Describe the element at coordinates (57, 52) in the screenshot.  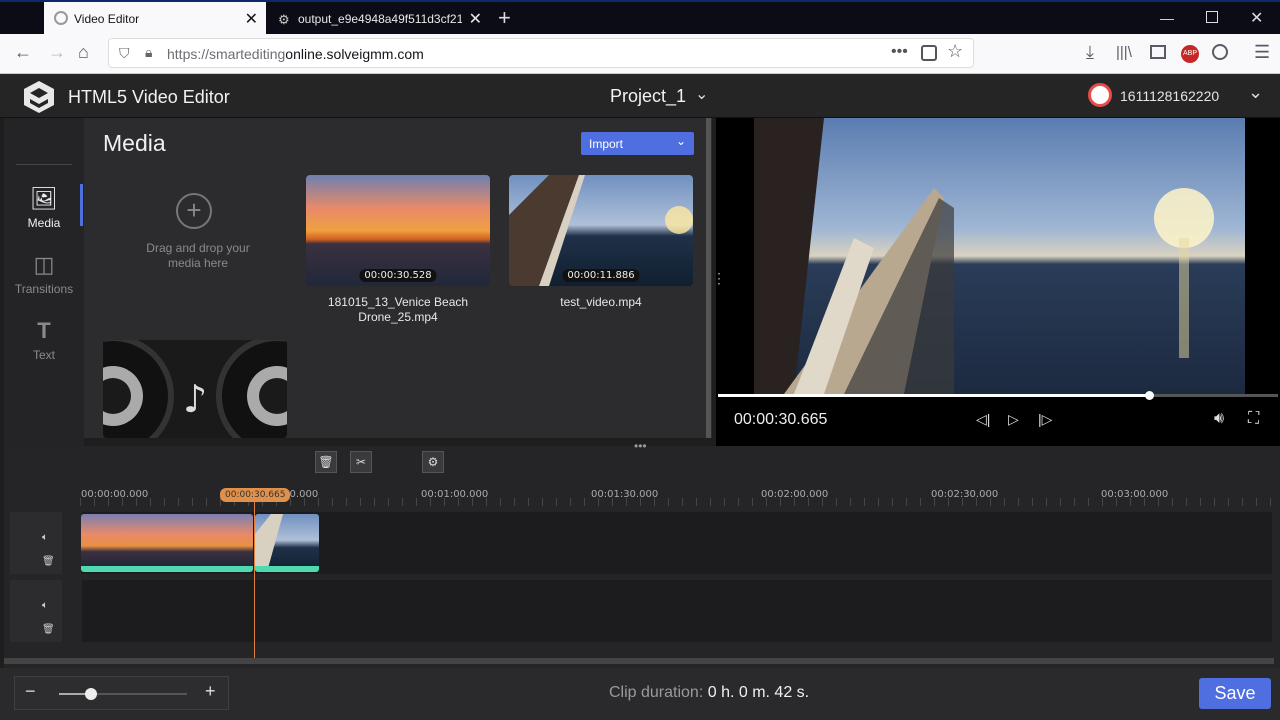
I see `forward-icon: →` at that location.